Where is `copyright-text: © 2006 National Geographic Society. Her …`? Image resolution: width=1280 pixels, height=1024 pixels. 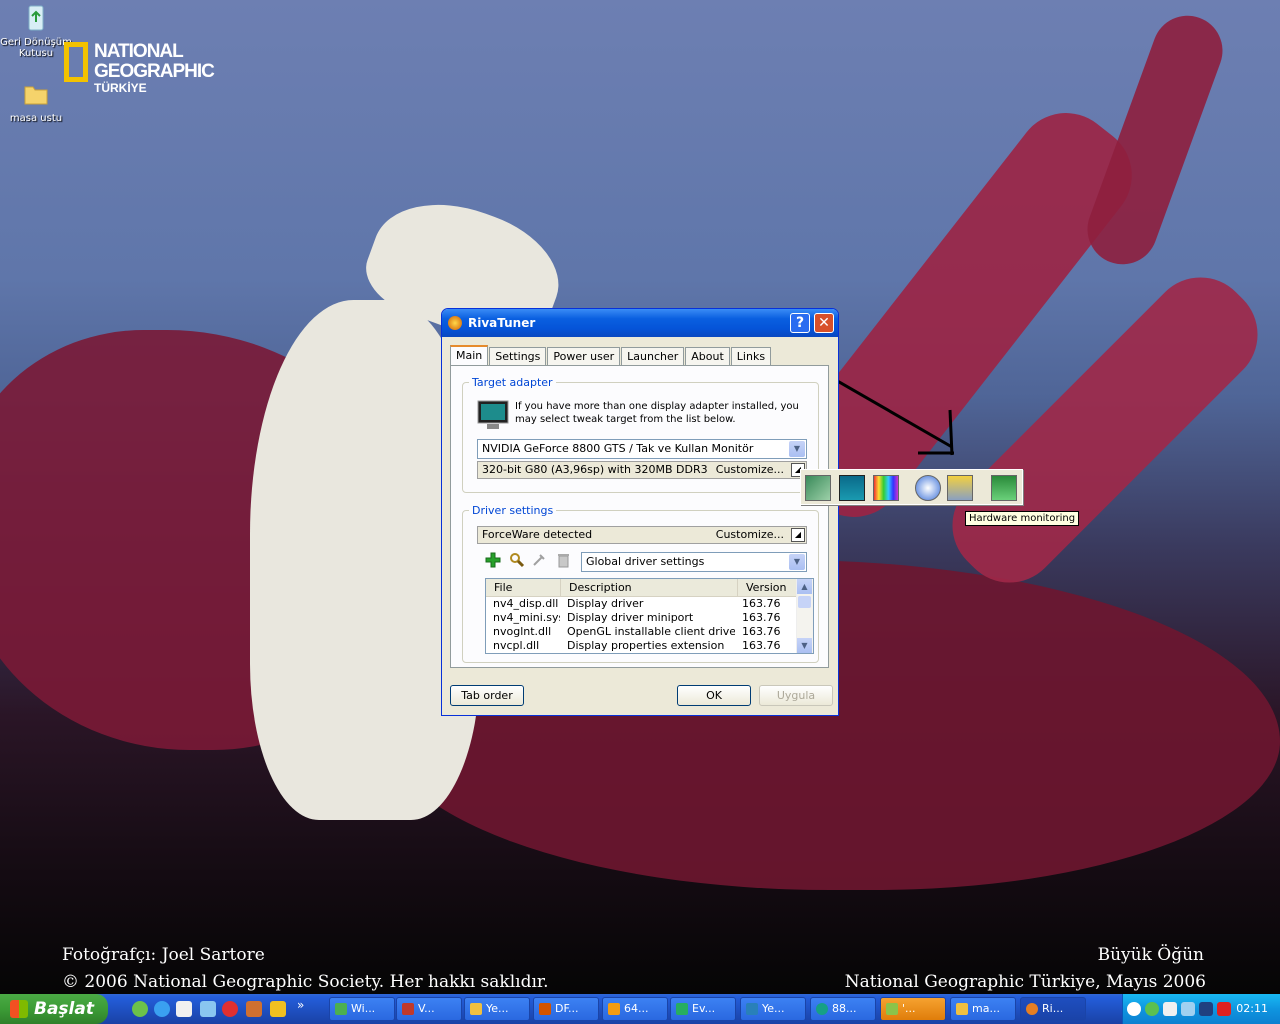 copyright-text: © 2006 National Geographic Society. Her … is located at coordinates (305, 982).